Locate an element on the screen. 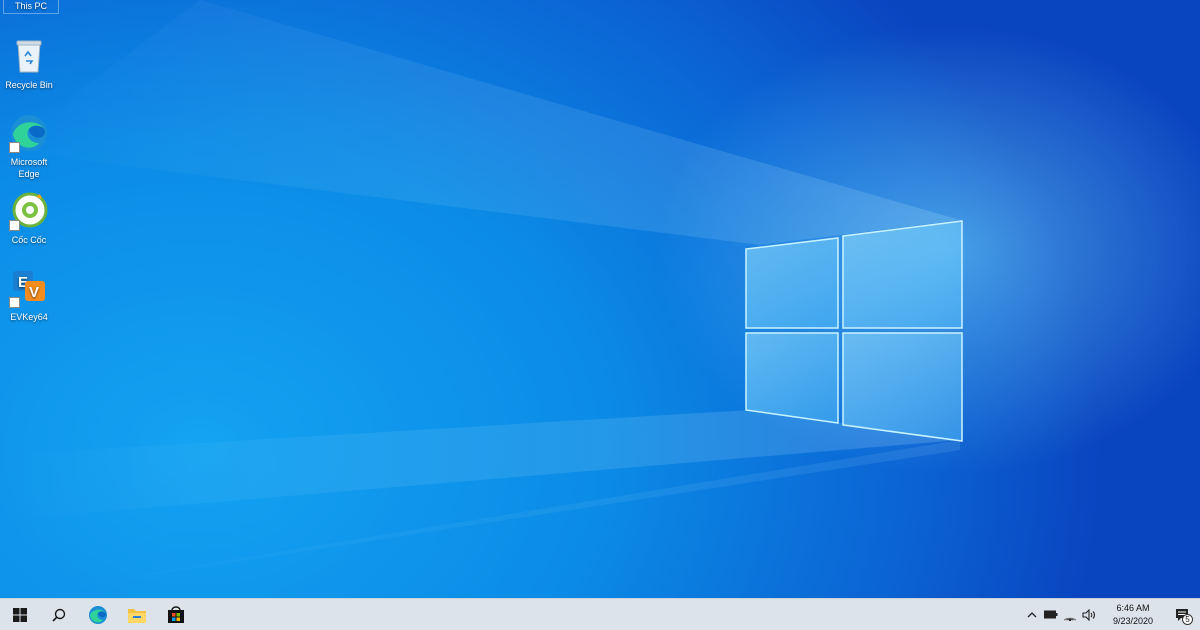  taskbar-microsoft-store-button is located at coordinates (175, 614).